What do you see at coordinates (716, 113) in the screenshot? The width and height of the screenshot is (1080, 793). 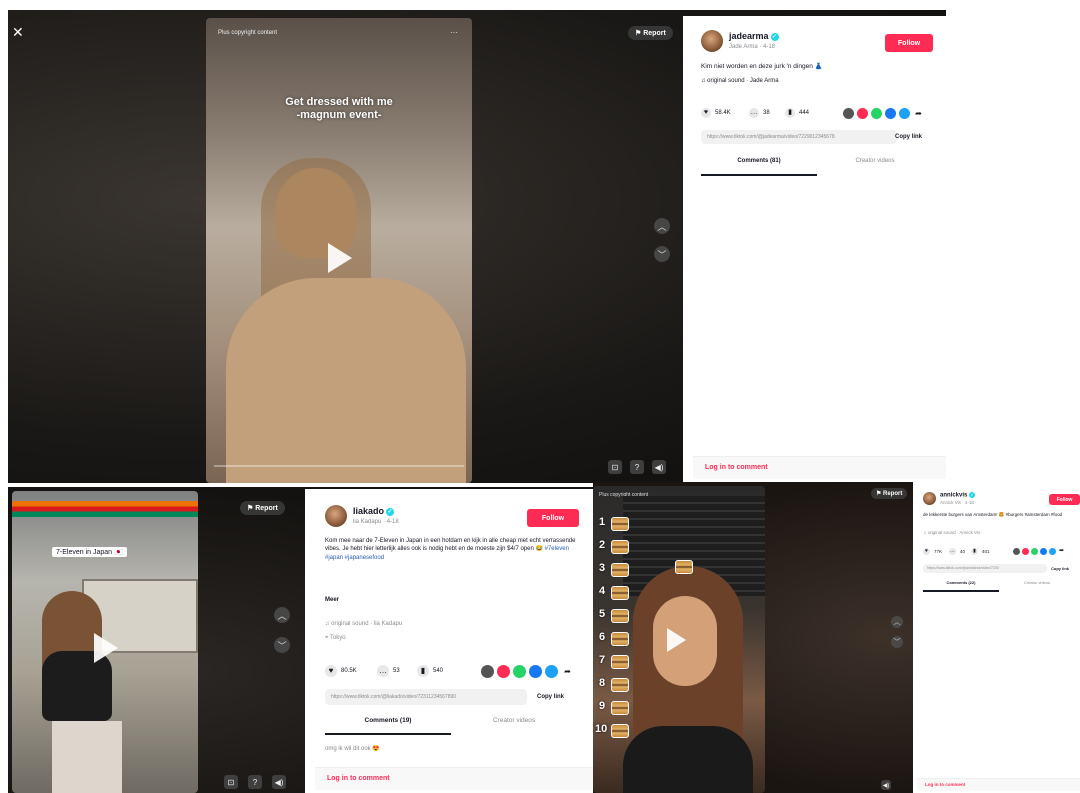 I see `like-stat: ♥ 58.4K` at bounding box center [716, 113].